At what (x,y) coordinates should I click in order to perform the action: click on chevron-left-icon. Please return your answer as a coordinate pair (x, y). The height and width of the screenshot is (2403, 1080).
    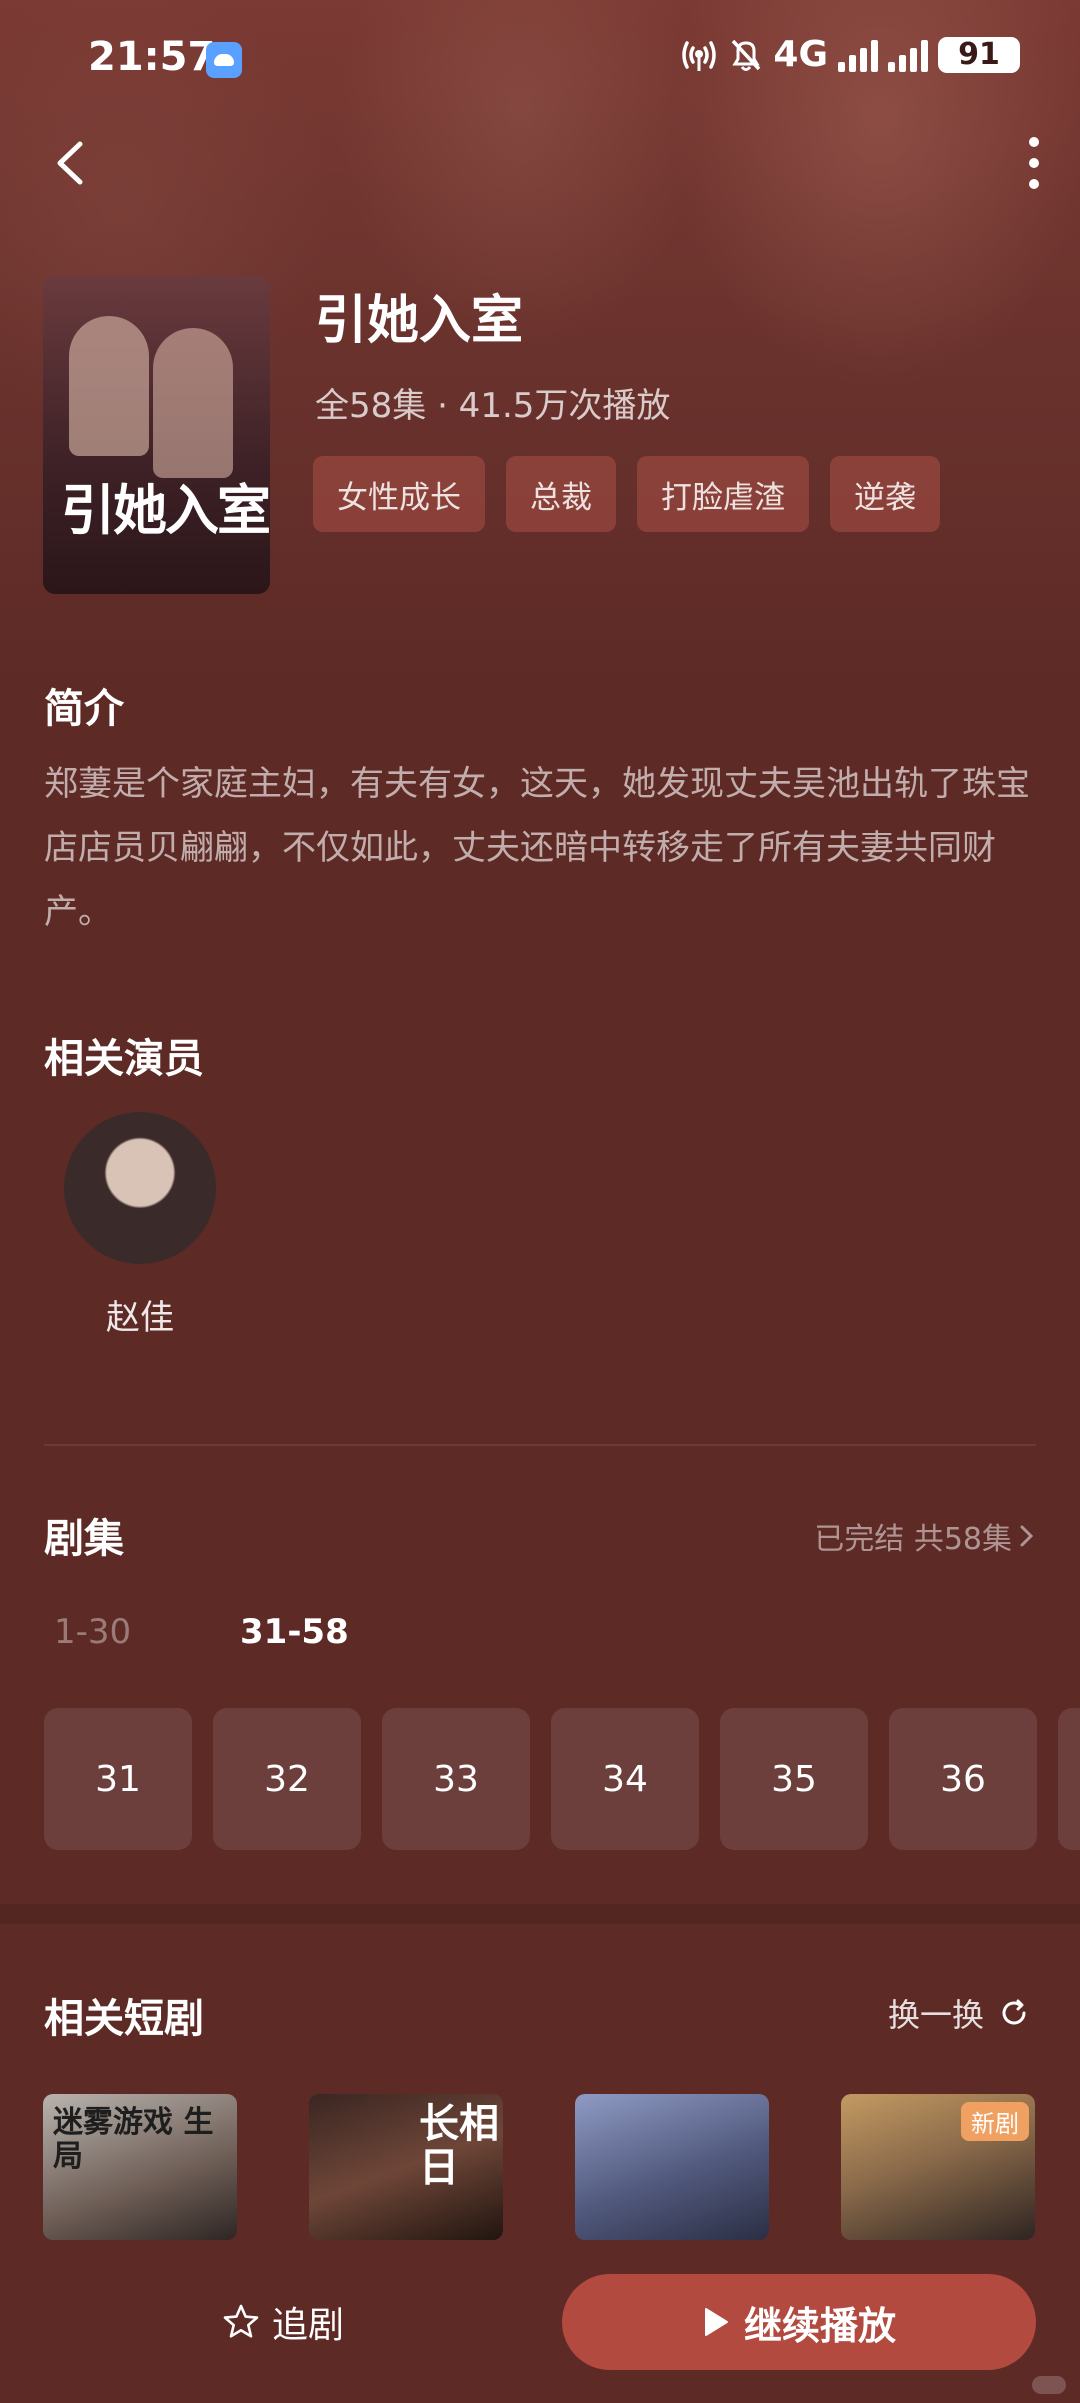
    Looking at the image, I should click on (70, 163).